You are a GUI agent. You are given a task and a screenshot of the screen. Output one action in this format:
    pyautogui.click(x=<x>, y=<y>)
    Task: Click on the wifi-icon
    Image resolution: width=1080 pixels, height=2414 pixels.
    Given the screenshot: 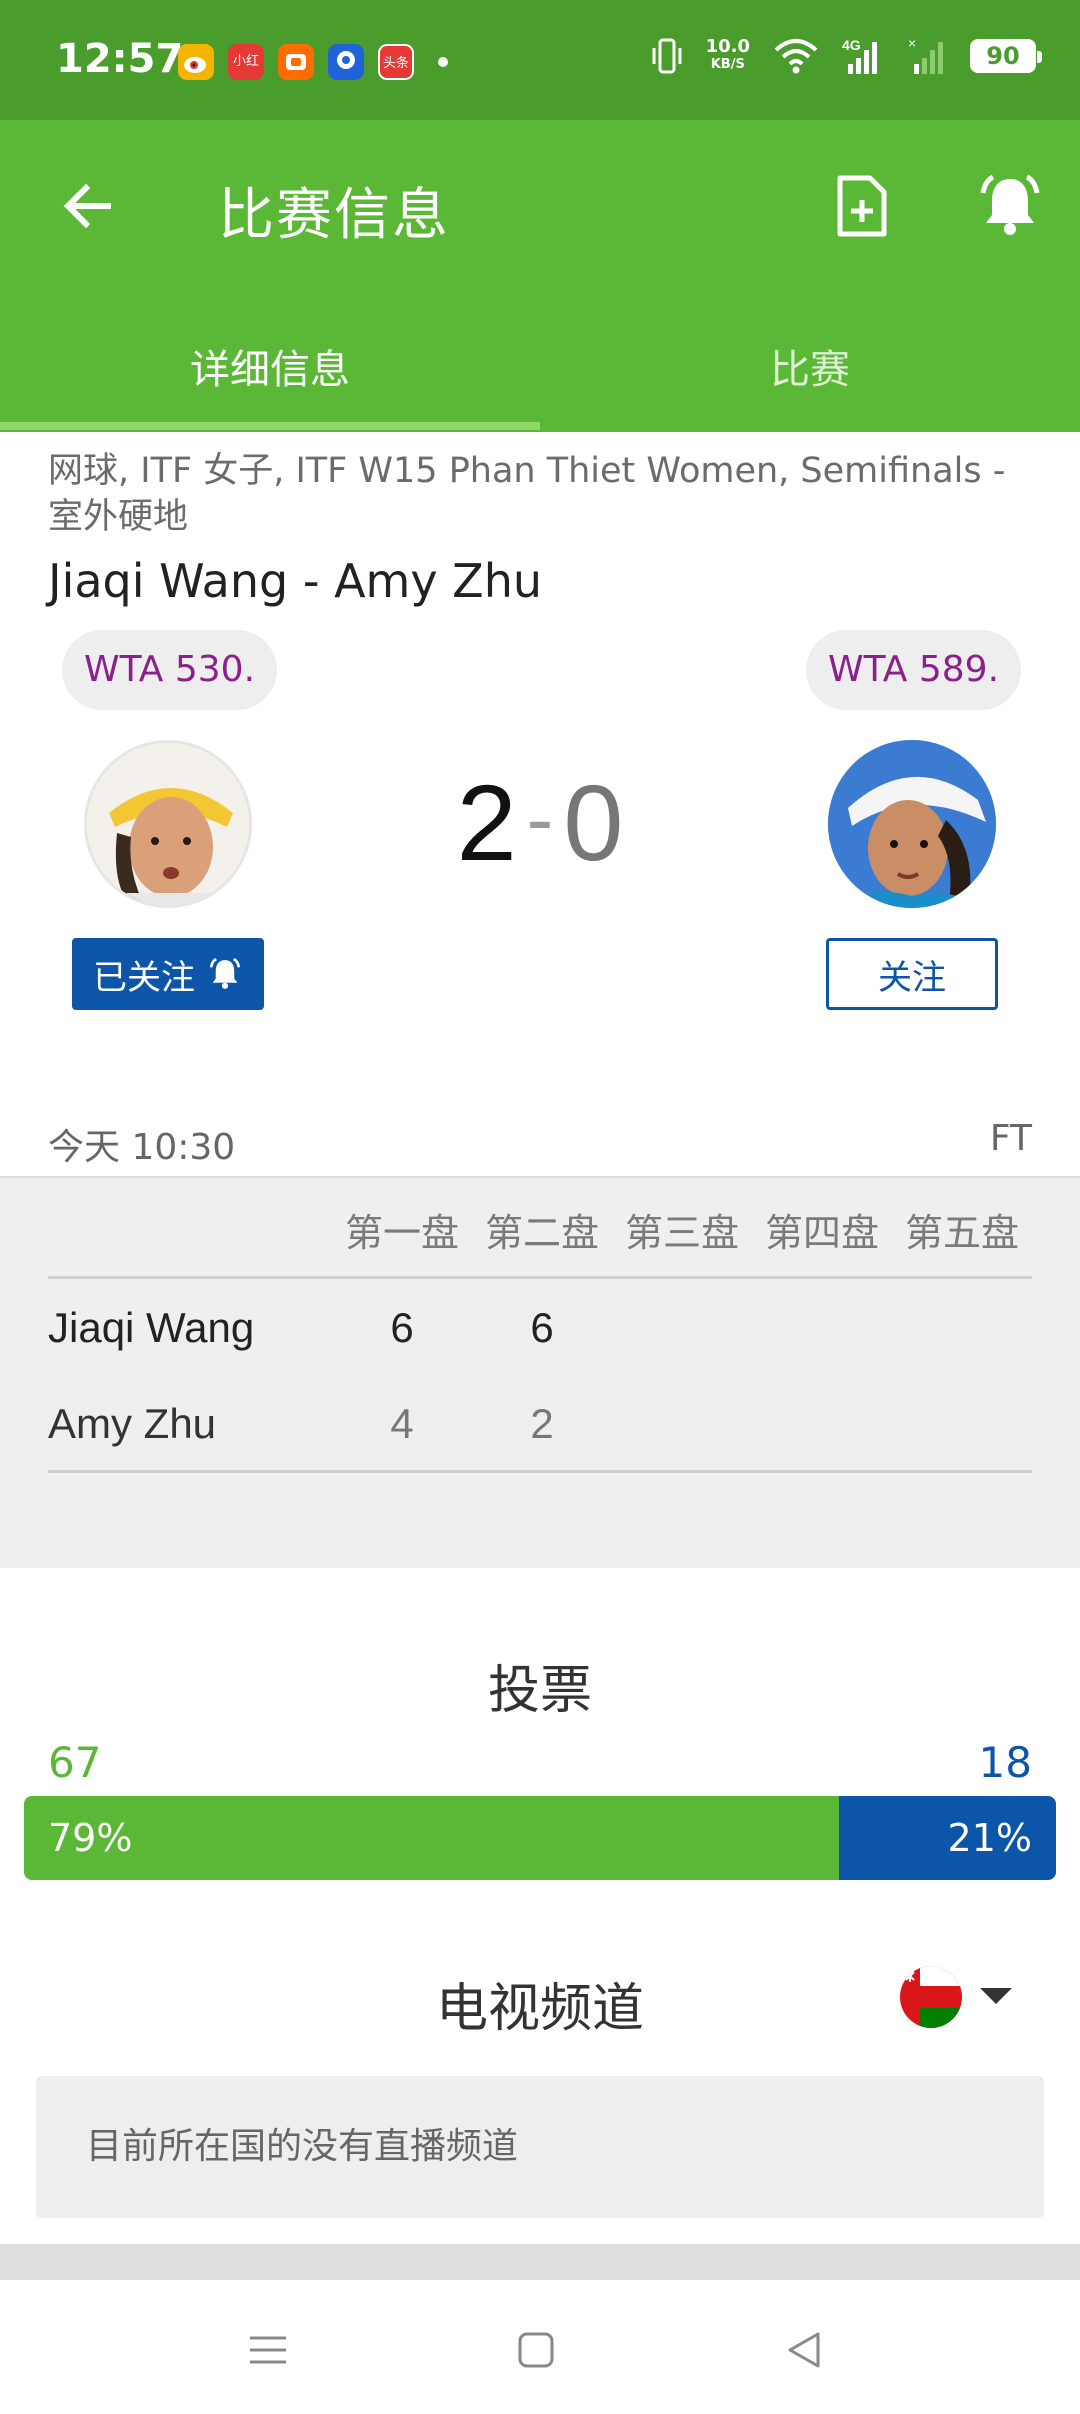 What is the action you would take?
    pyautogui.click(x=796, y=56)
    